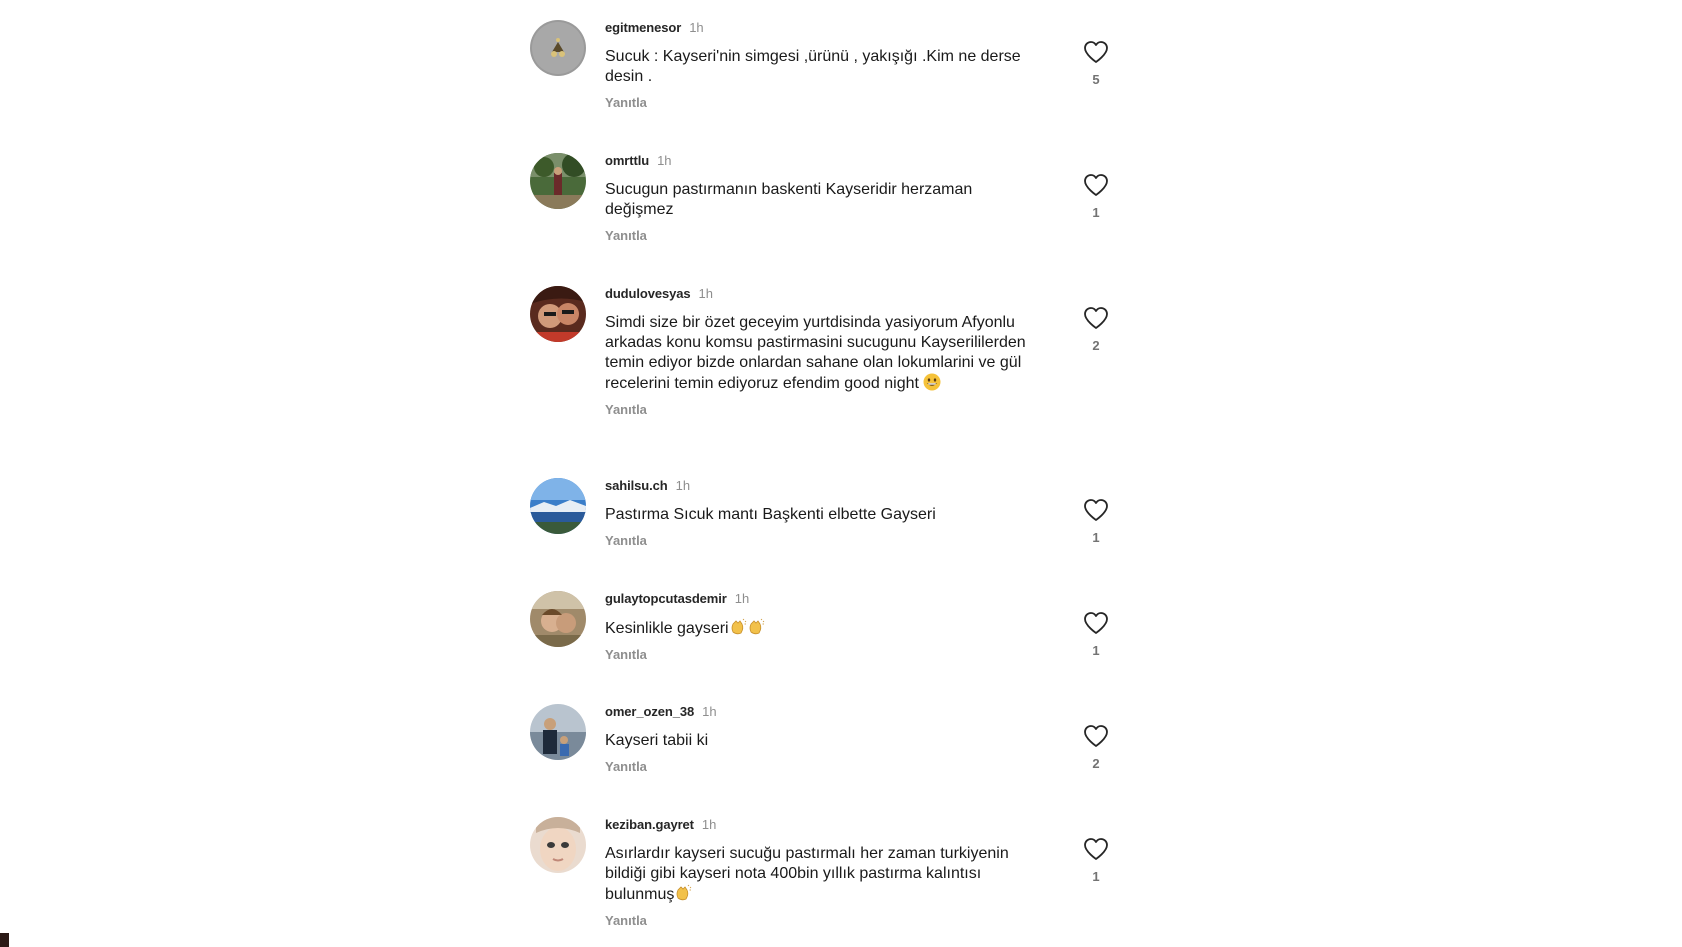 The height and width of the screenshot is (947, 1682). What do you see at coordinates (666, 598) in the screenshot?
I see `comment-username: gulaytopcutasdemir` at bounding box center [666, 598].